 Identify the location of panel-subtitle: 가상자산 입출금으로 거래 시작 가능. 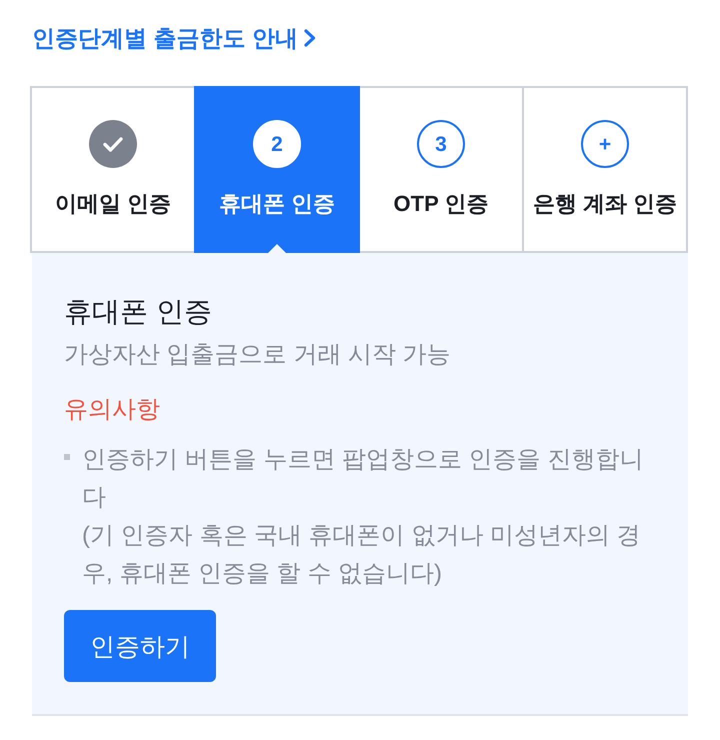
(258, 355).